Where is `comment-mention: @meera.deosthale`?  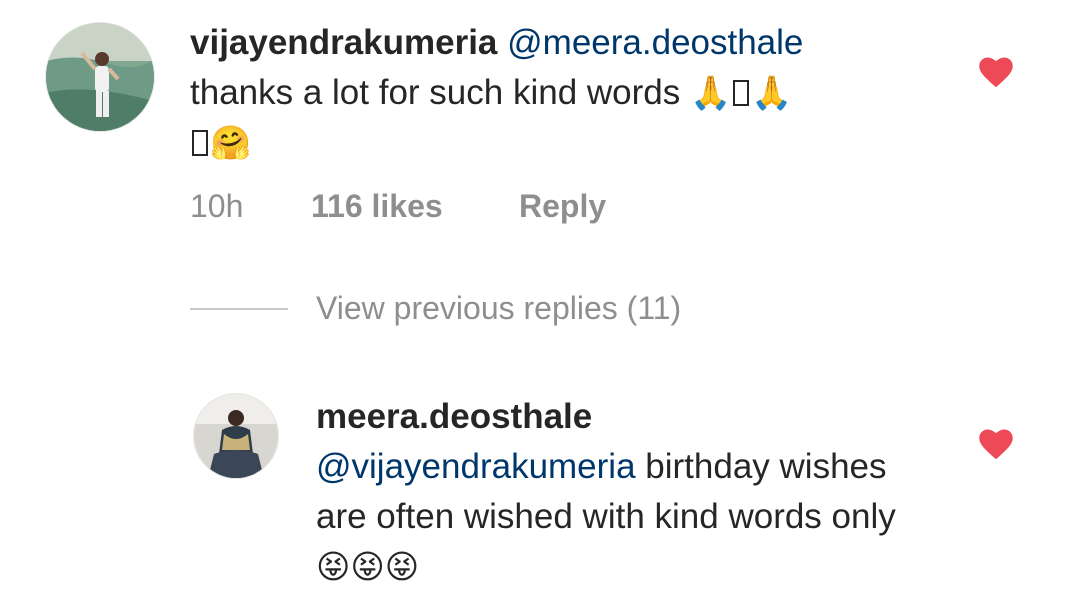 comment-mention: @meera.deosthale is located at coordinates (655, 42).